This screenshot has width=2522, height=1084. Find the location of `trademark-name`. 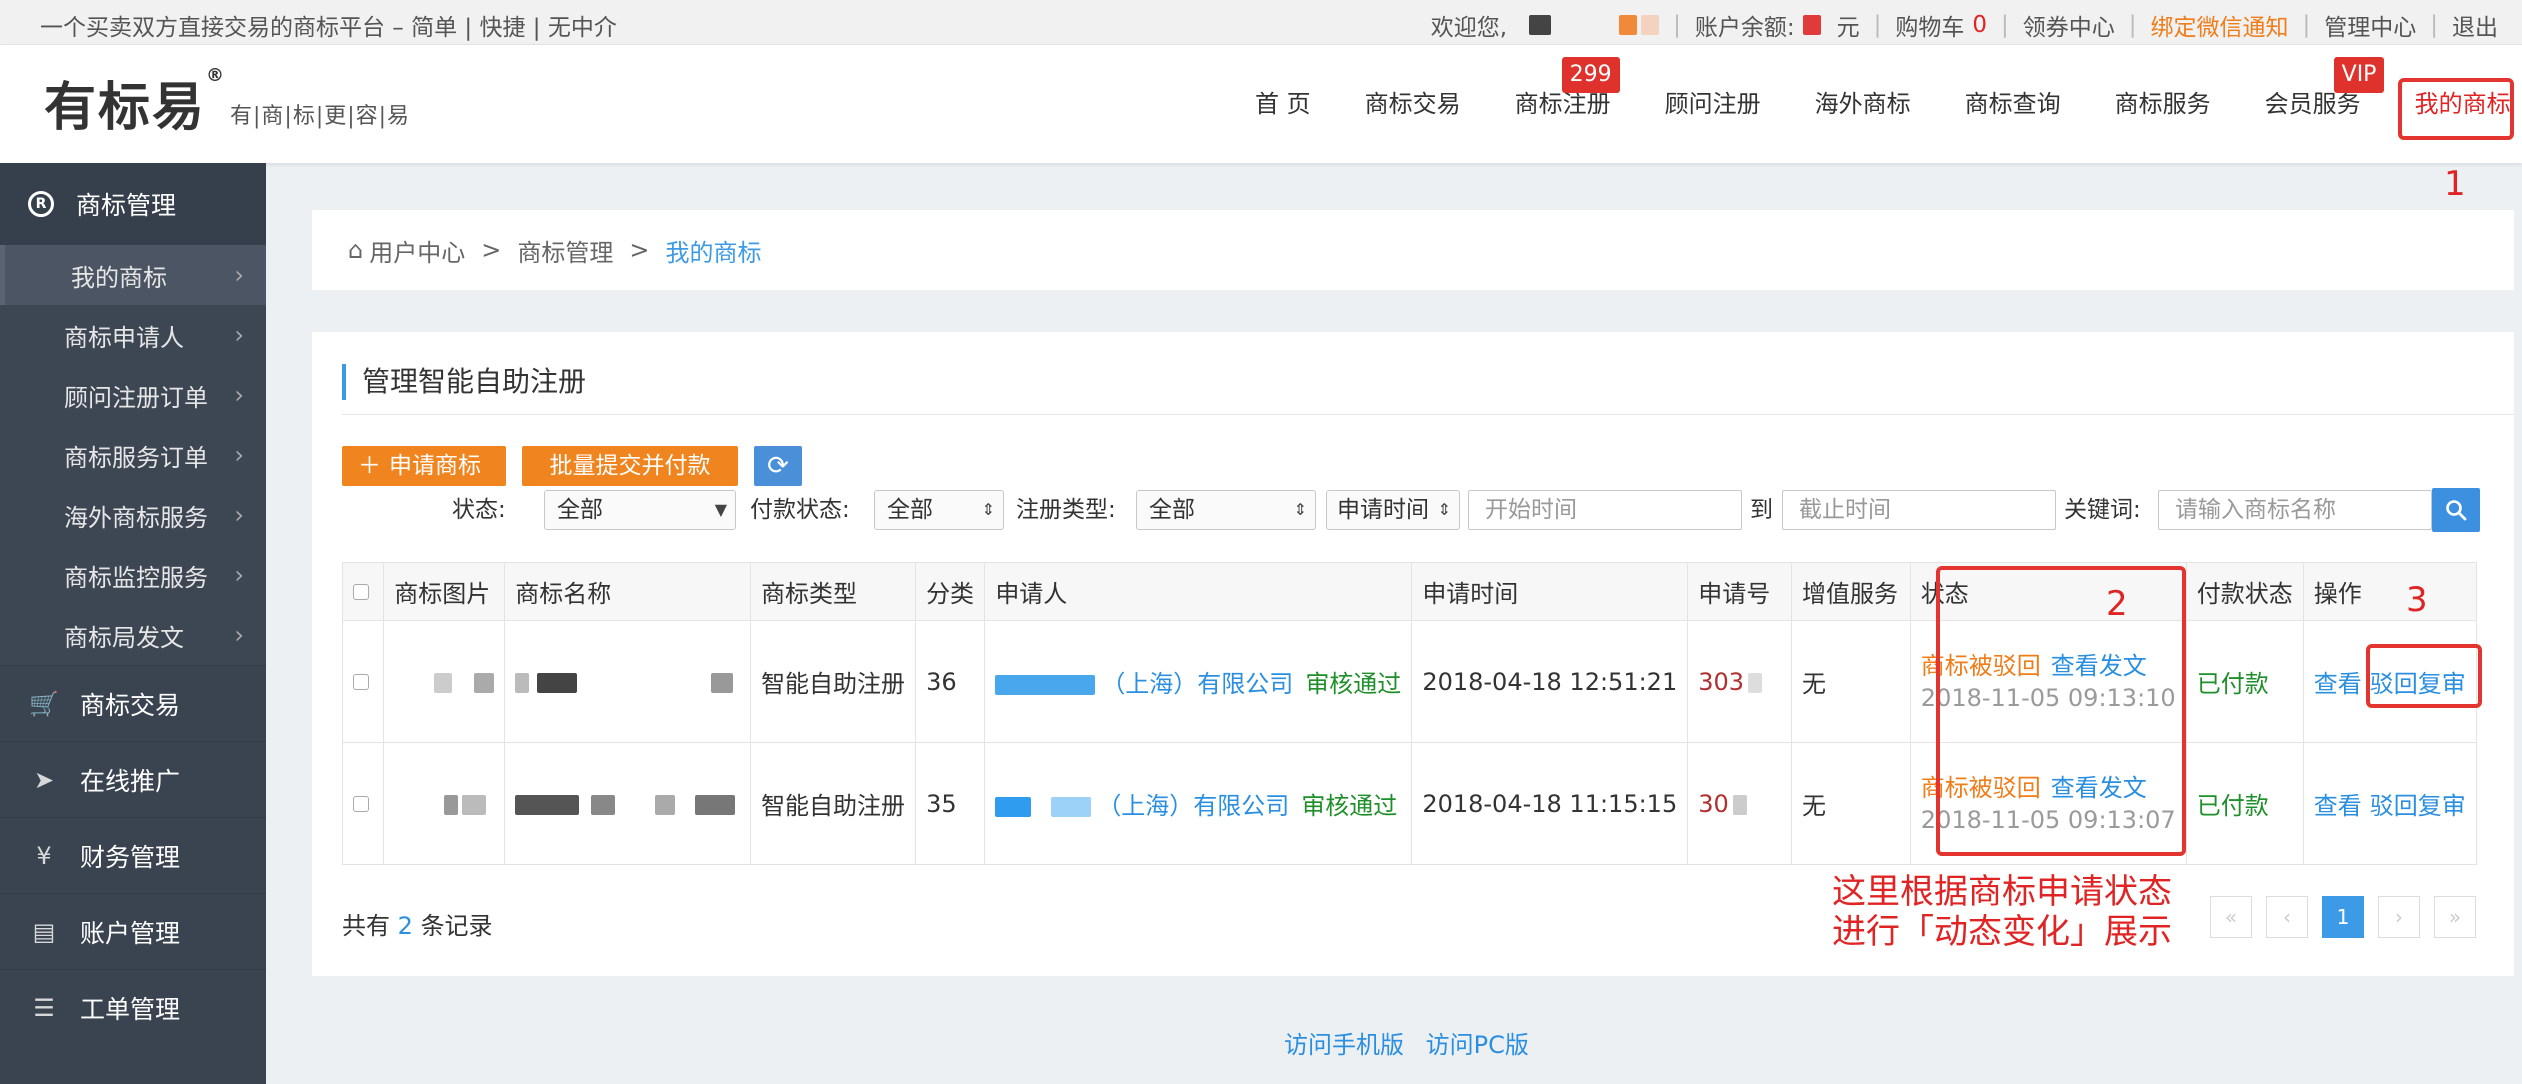

trademark-name is located at coordinates (628, 681).